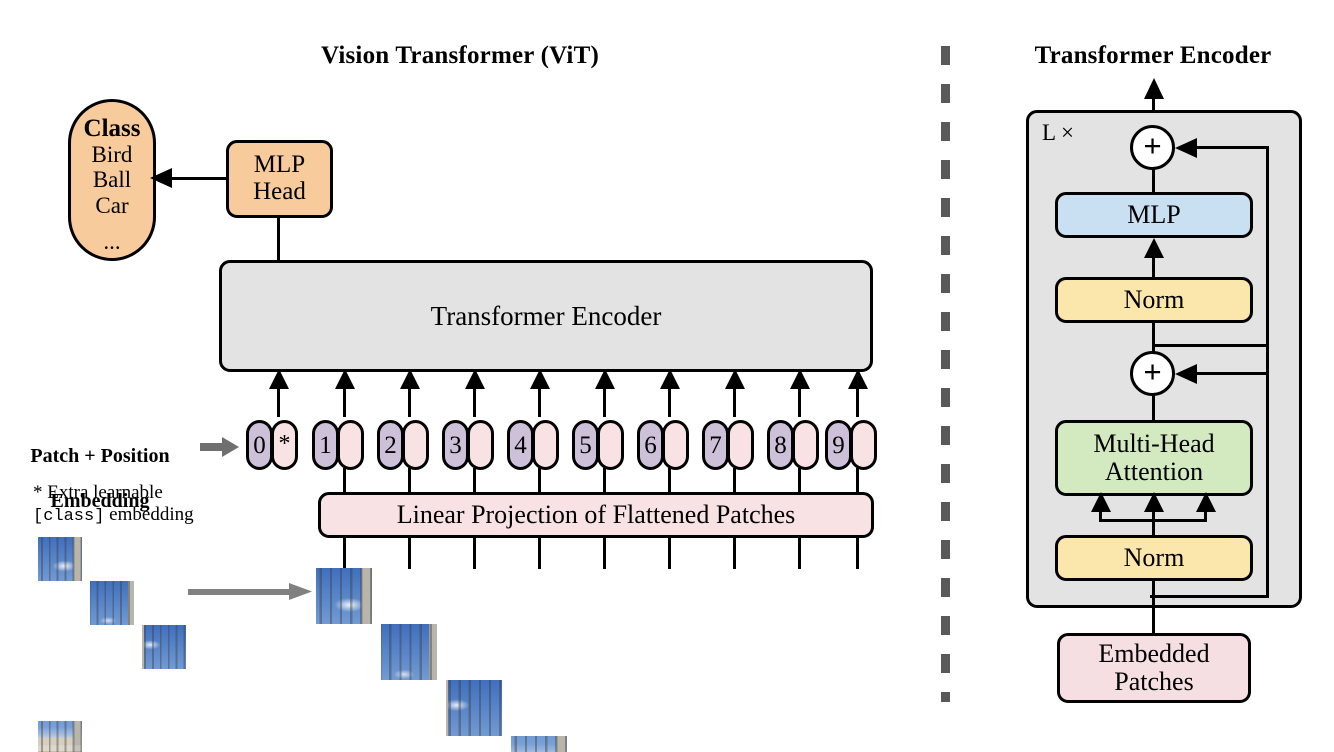  What do you see at coordinates (1232, 147) in the screenshot?
I see `residual-top-line` at bounding box center [1232, 147].